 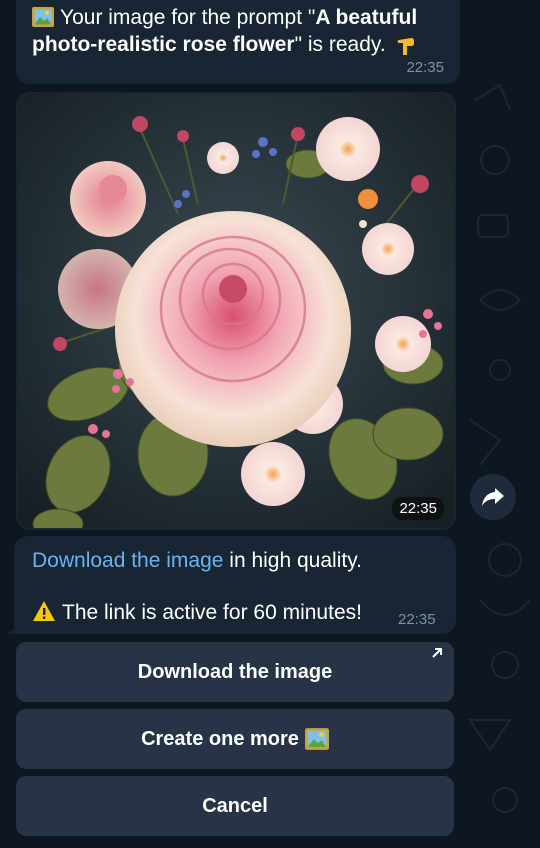 I want to click on download-link: Download the image, so click(x=127, y=560).